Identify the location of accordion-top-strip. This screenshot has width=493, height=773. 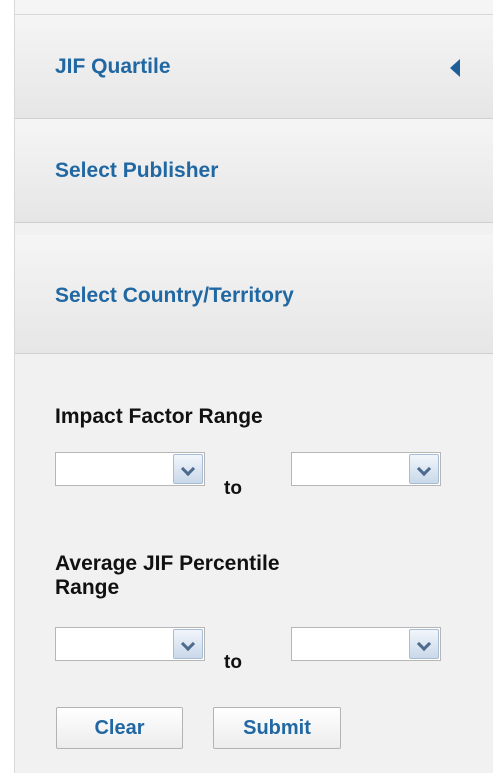
(254, 7).